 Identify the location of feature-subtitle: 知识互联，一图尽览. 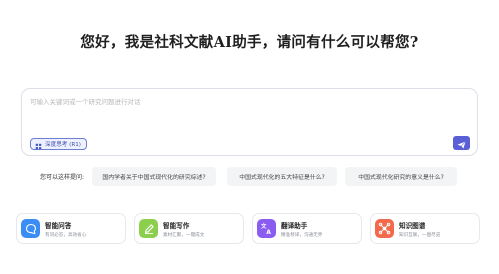
(420, 235).